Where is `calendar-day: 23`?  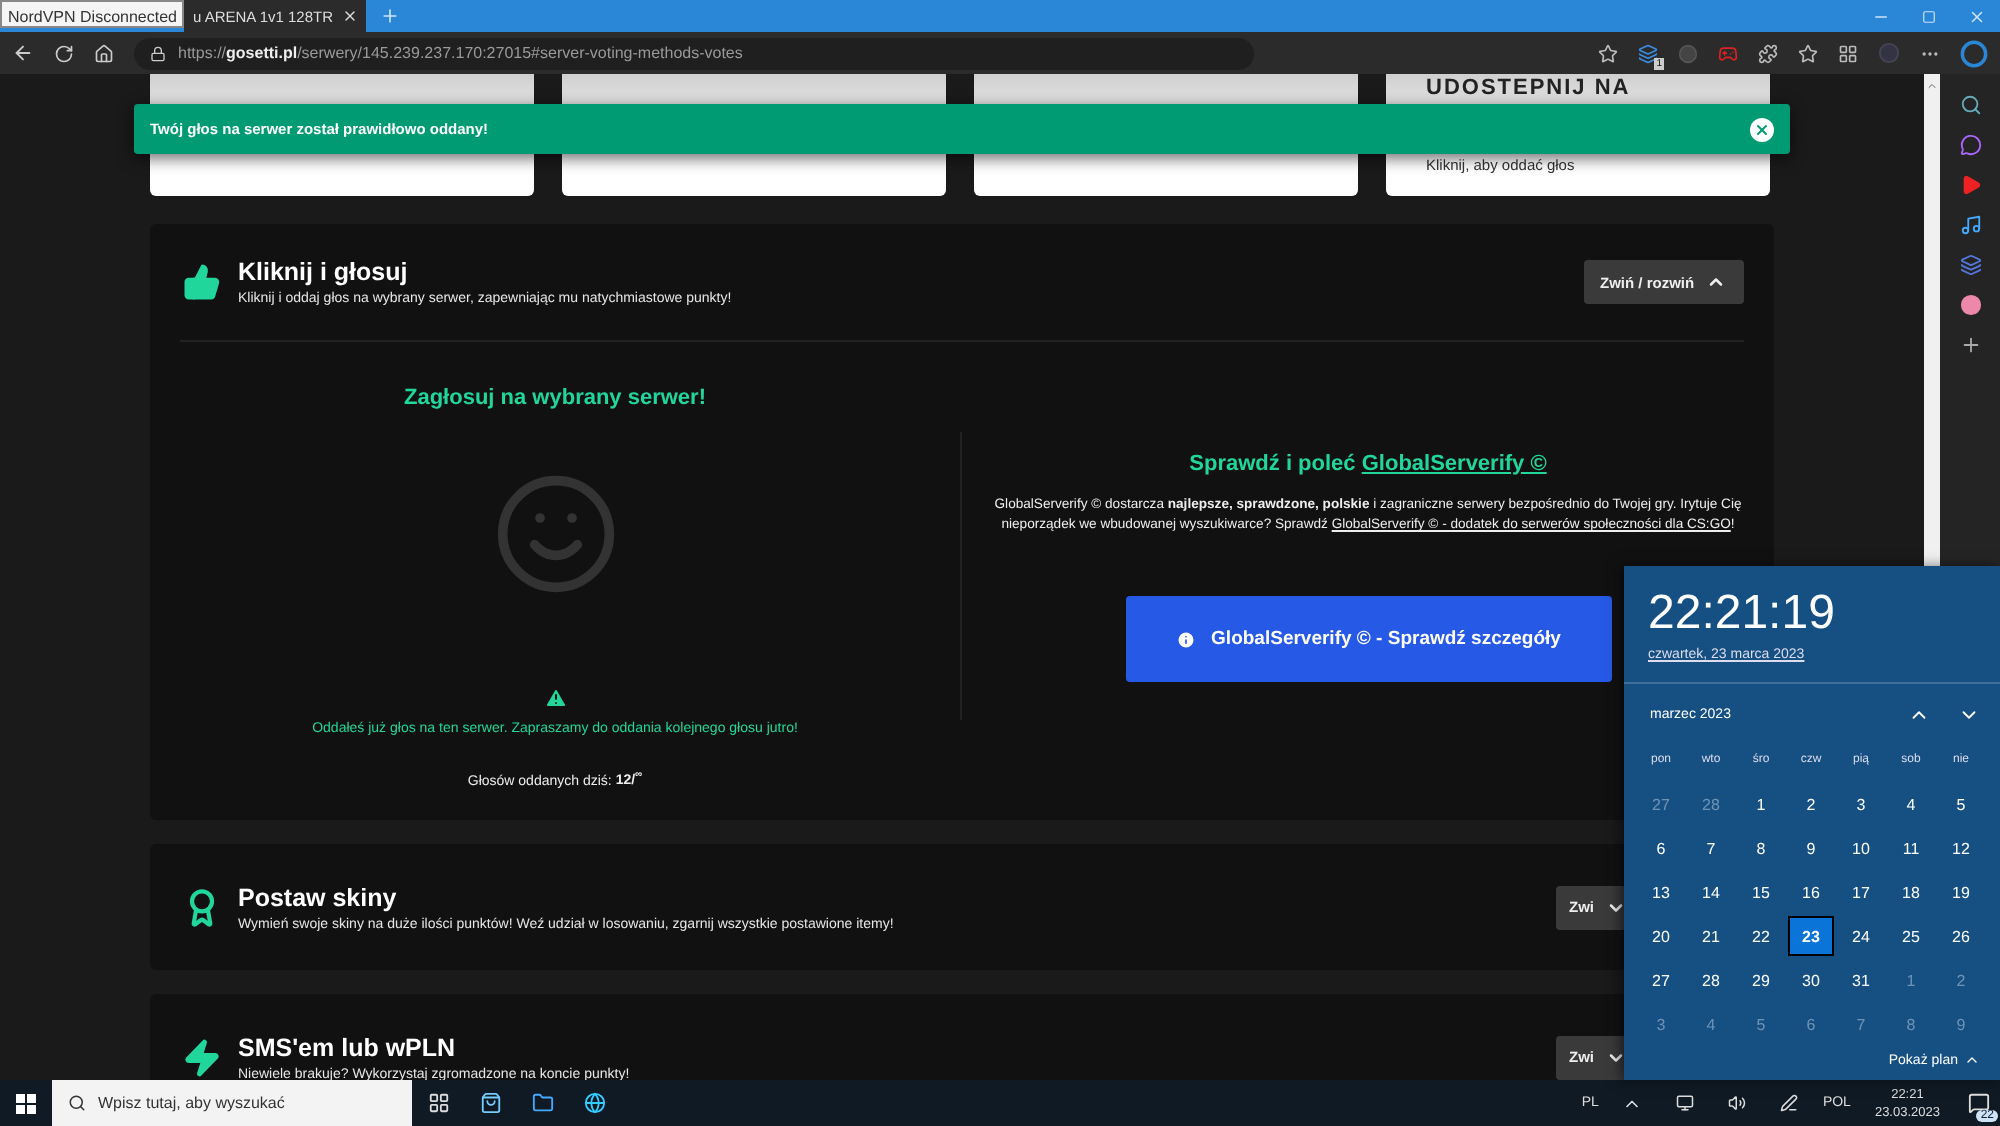 calendar-day: 23 is located at coordinates (1811, 936).